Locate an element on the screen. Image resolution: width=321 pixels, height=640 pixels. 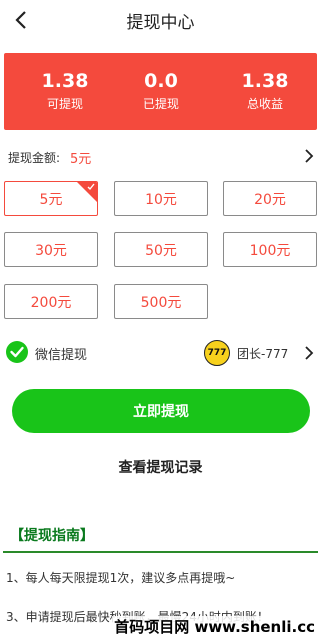
payment-method-row: 微信提现 777 团长-777 is located at coordinates (161, 353).